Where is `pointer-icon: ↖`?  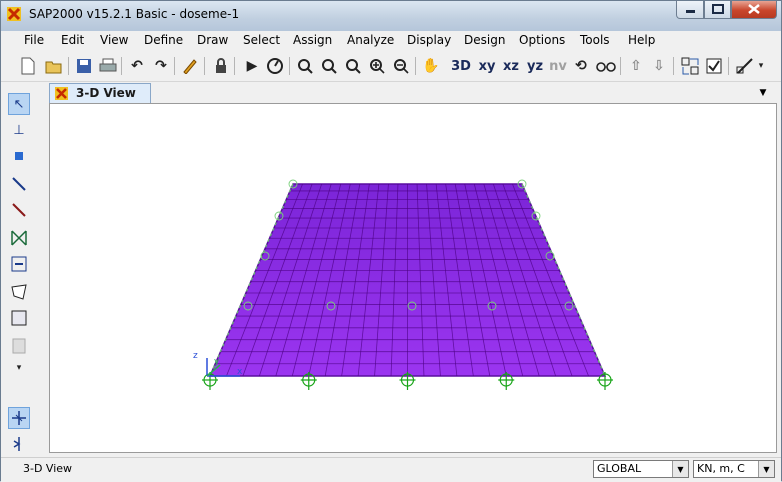 pointer-icon: ↖ is located at coordinates (19, 104).